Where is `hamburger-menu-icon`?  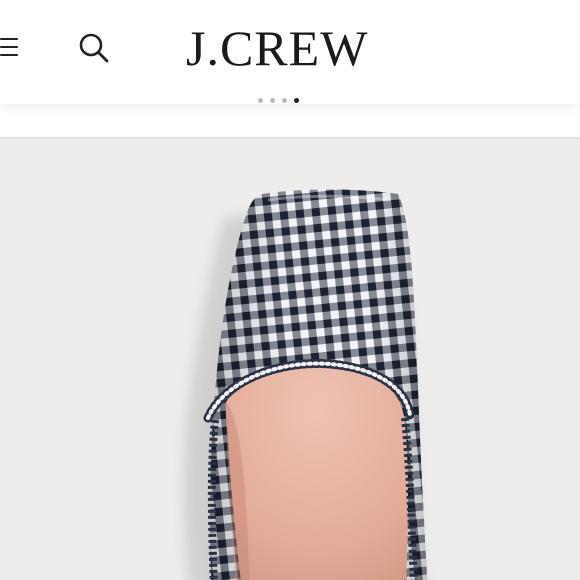 hamburger-menu-icon is located at coordinates (10, 47).